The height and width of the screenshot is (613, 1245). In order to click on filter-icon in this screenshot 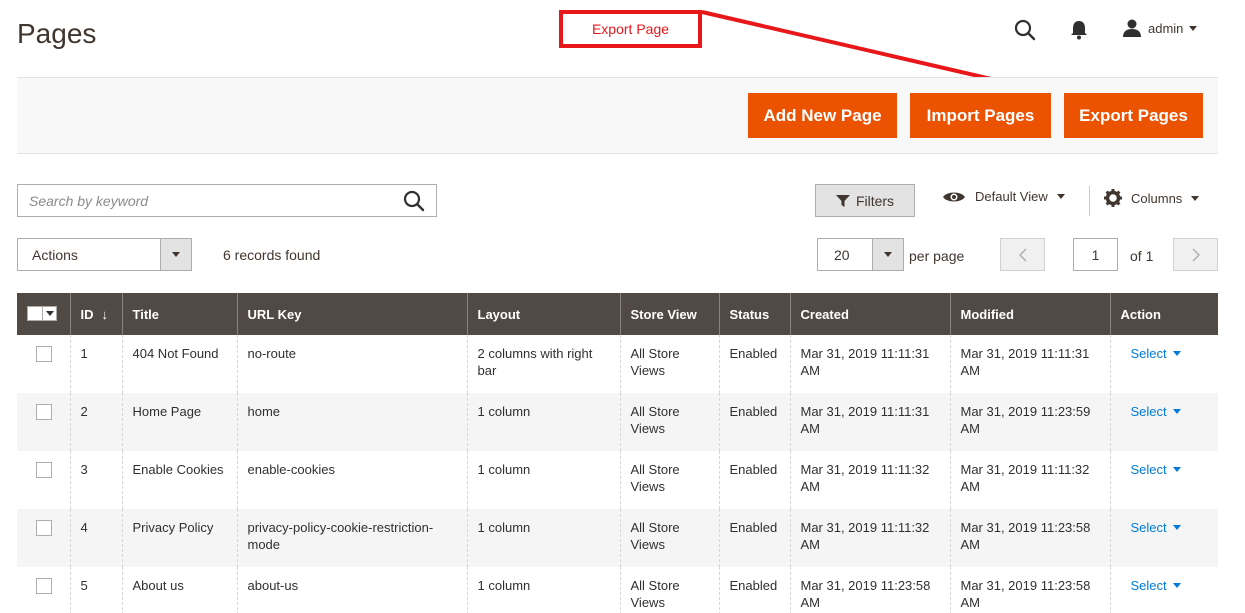, I will do `click(842, 200)`.